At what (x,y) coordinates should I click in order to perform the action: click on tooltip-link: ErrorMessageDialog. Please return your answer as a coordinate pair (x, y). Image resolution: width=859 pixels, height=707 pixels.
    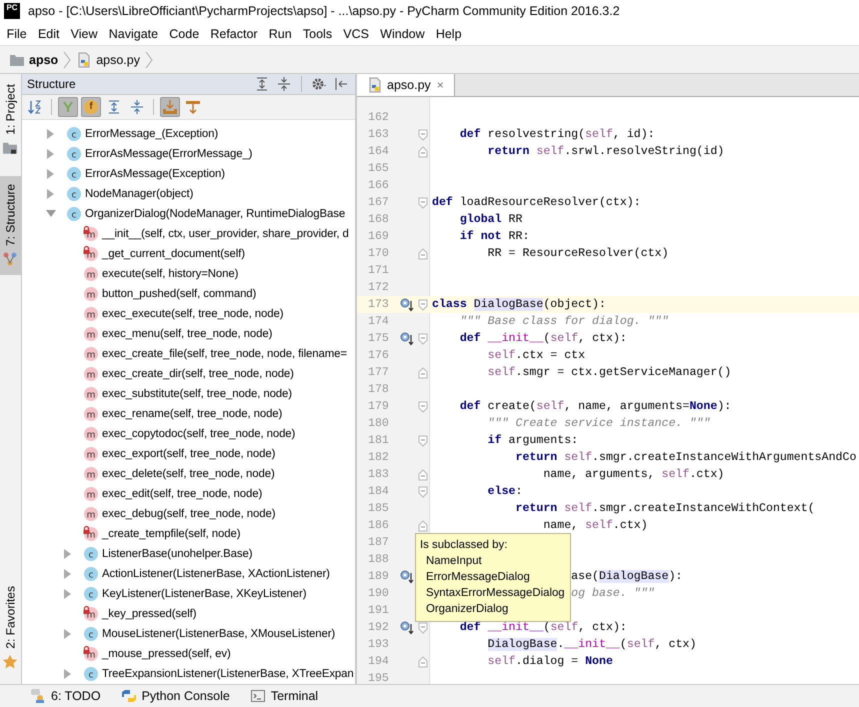
    Looking at the image, I should click on (492, 577).